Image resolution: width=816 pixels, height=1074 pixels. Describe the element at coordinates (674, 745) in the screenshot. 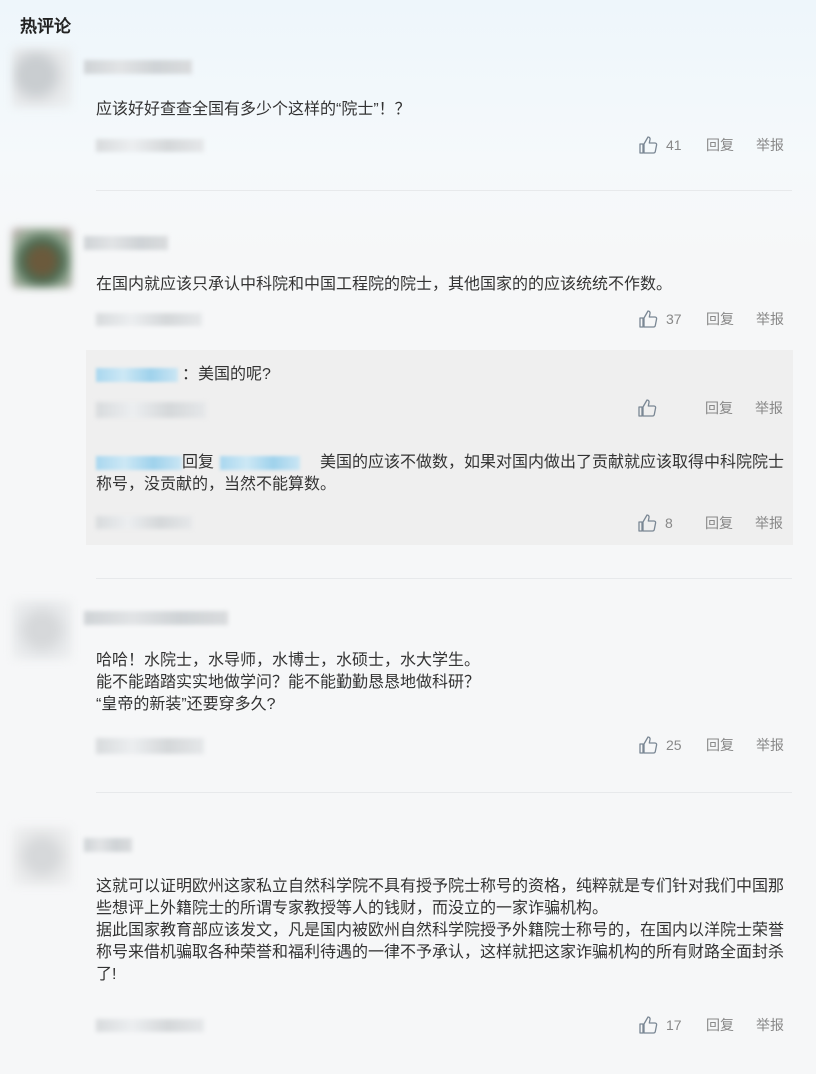

I see `like-count: 25` at that location.